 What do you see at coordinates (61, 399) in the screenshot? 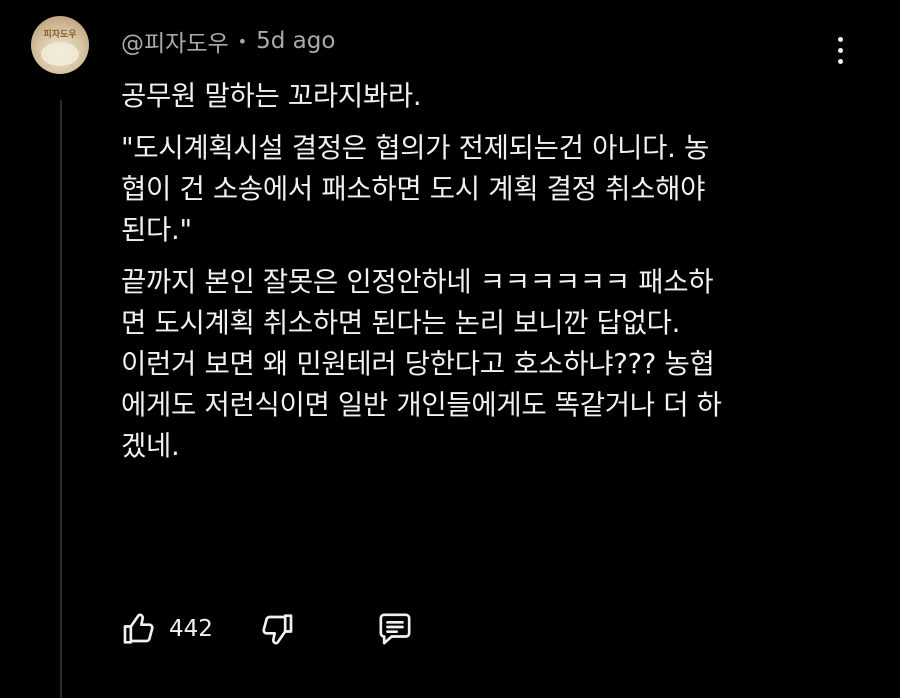
I see `thread-line` at bounding box center [61, 399].